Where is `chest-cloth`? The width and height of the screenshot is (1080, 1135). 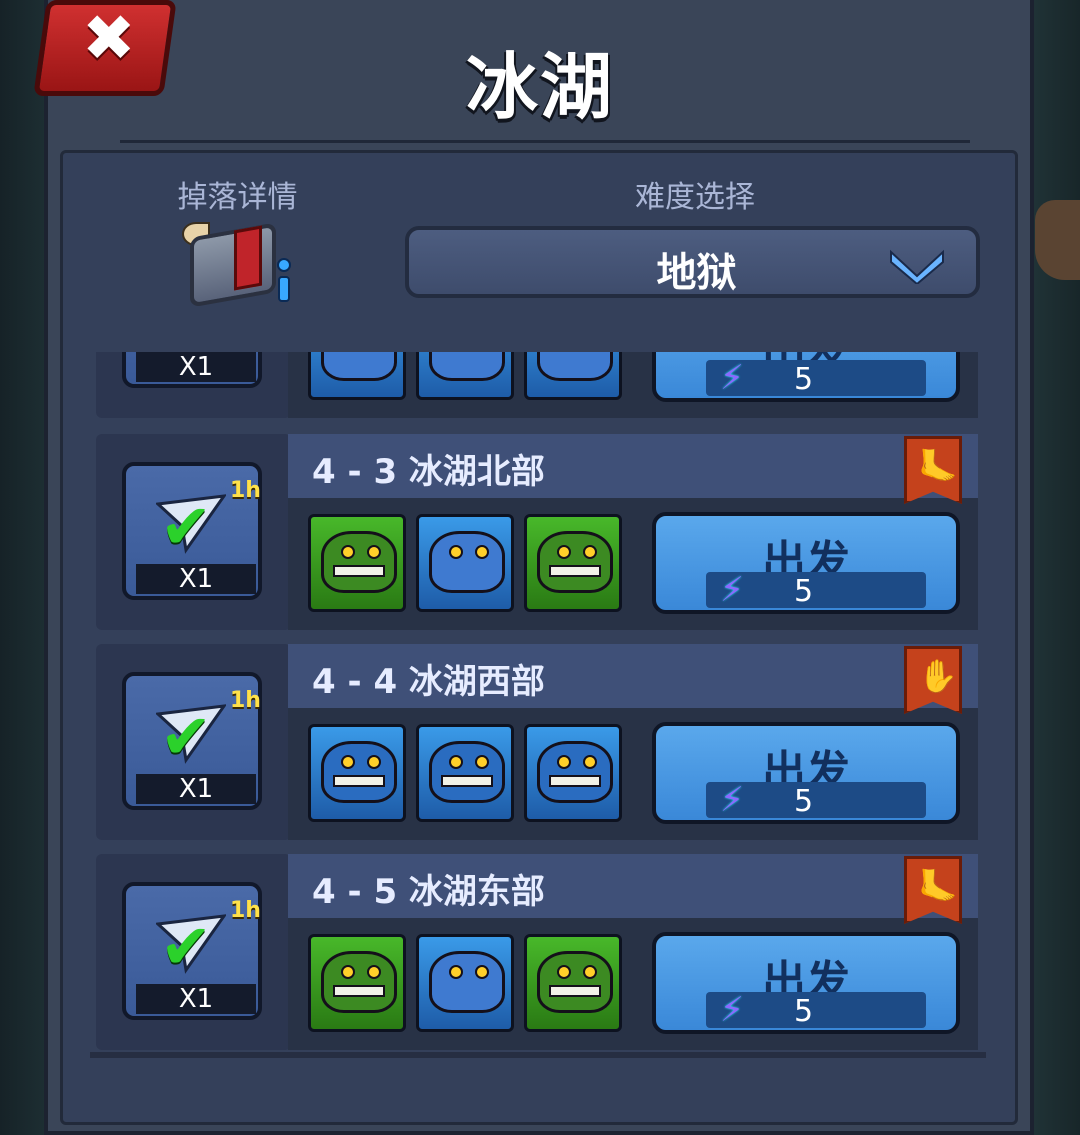
chest-cloth is located at coordinates (248, 258).